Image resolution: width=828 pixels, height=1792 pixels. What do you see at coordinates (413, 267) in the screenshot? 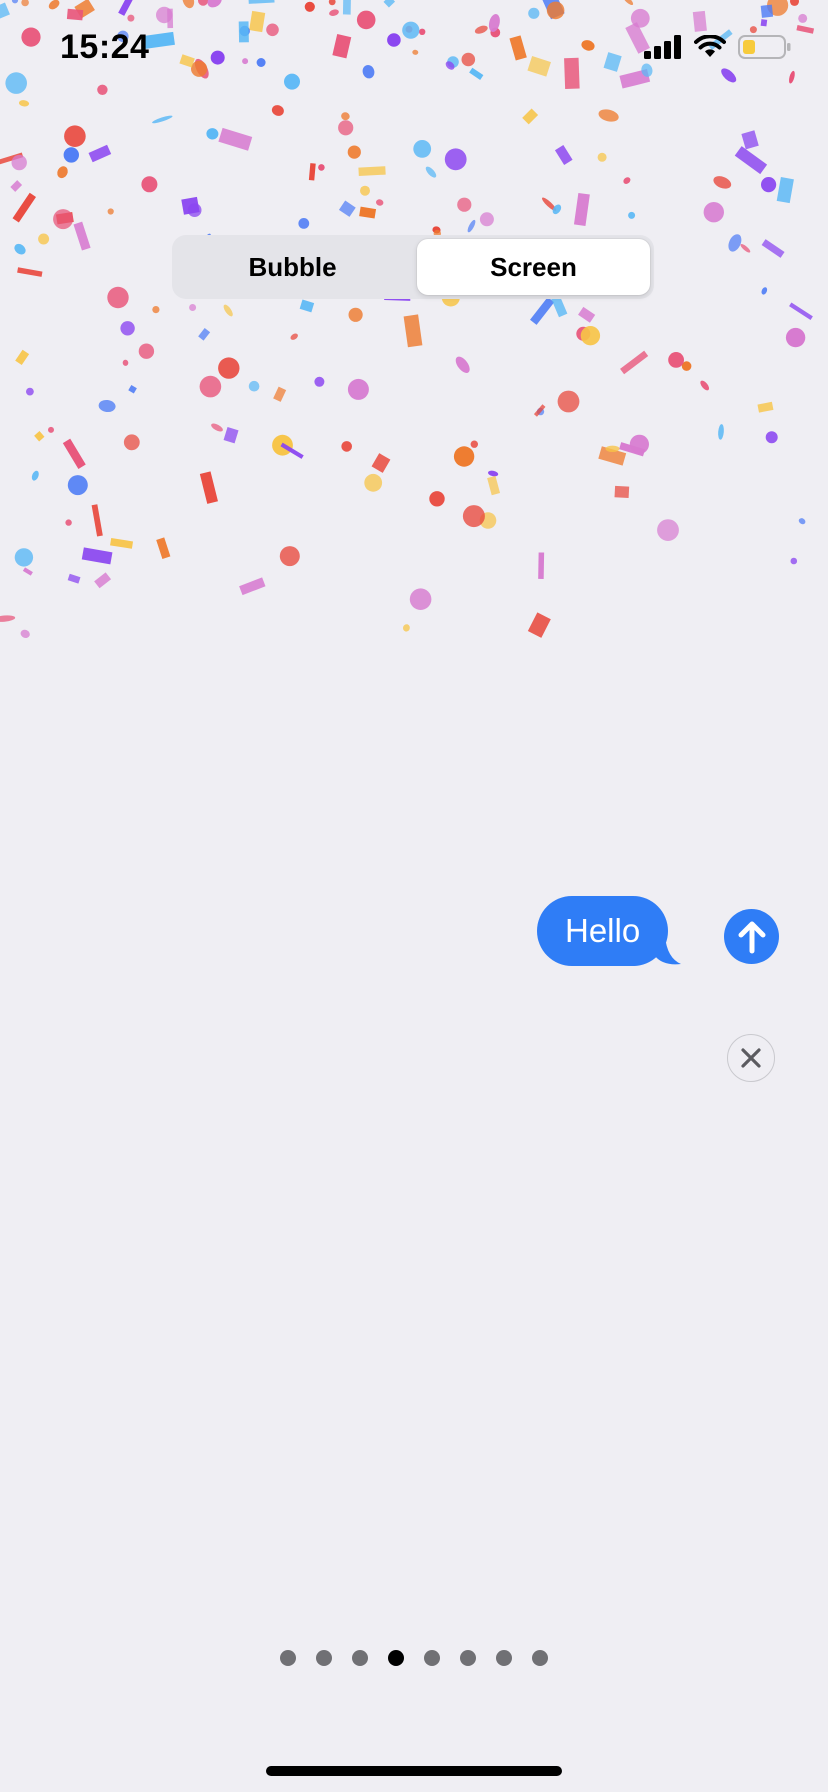
I see `effect-type-segmented-control: Bubble Screen` at bounding box center [413, 267].